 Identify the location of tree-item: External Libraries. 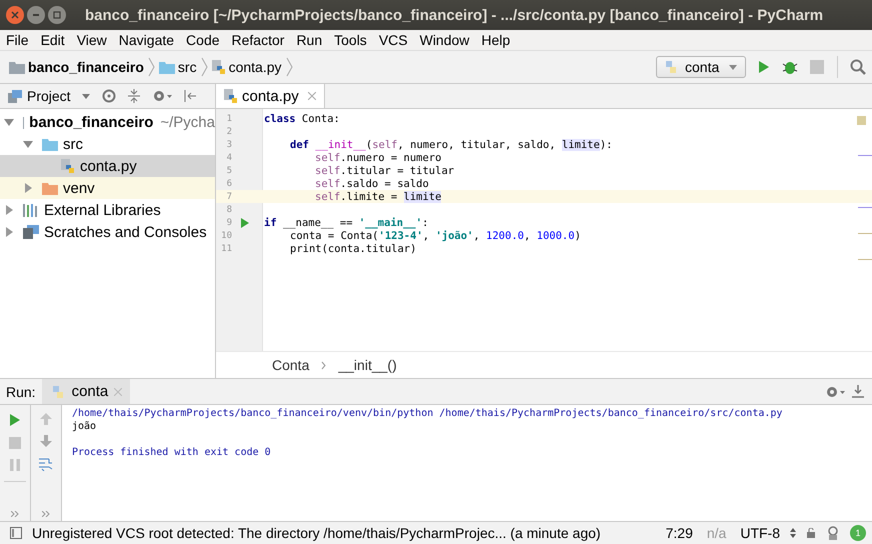
(107, 210).